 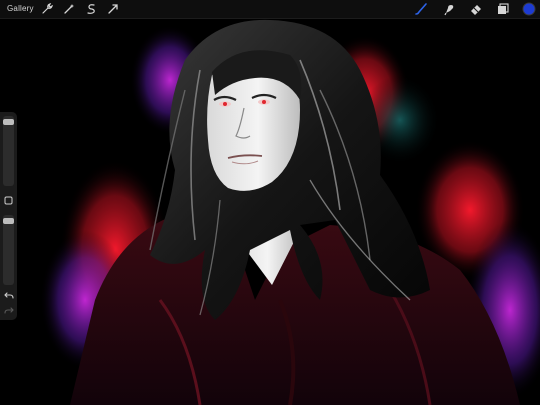 I want to click on redo-icon, so click(x=8, y=309).